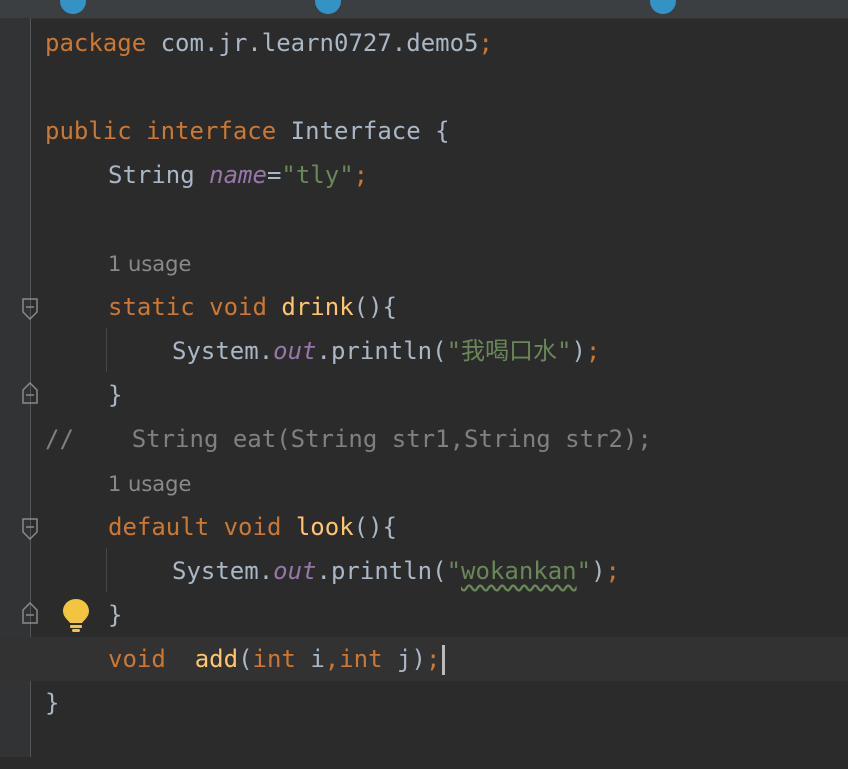  I want to click on code-line: default void look(){, so click(424, 527).